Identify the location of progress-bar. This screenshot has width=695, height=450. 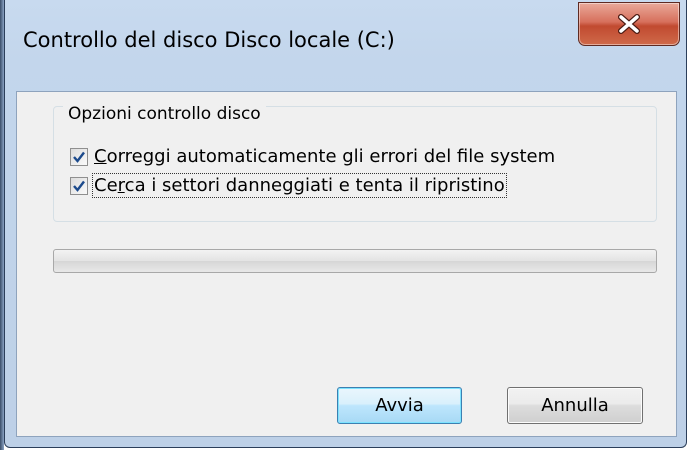
(355, 261).